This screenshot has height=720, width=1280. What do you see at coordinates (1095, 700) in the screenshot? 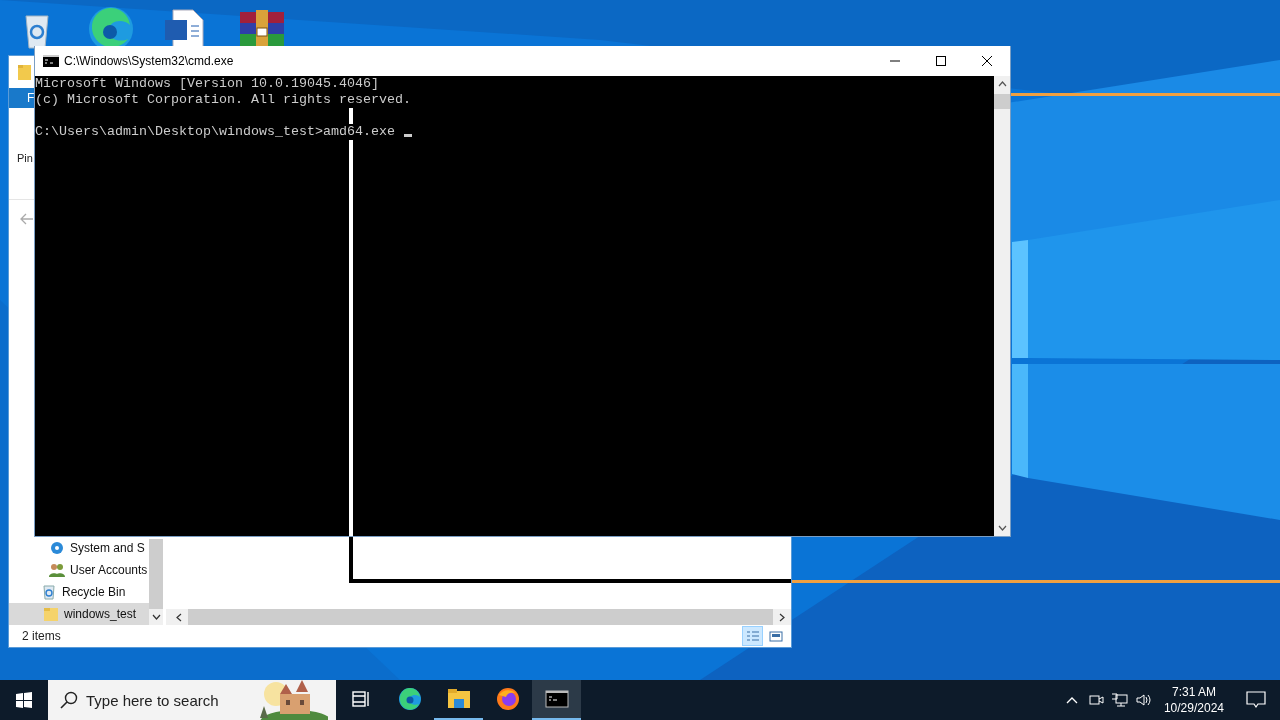
I see `camera-icon` at bounding box center [1095, 700].